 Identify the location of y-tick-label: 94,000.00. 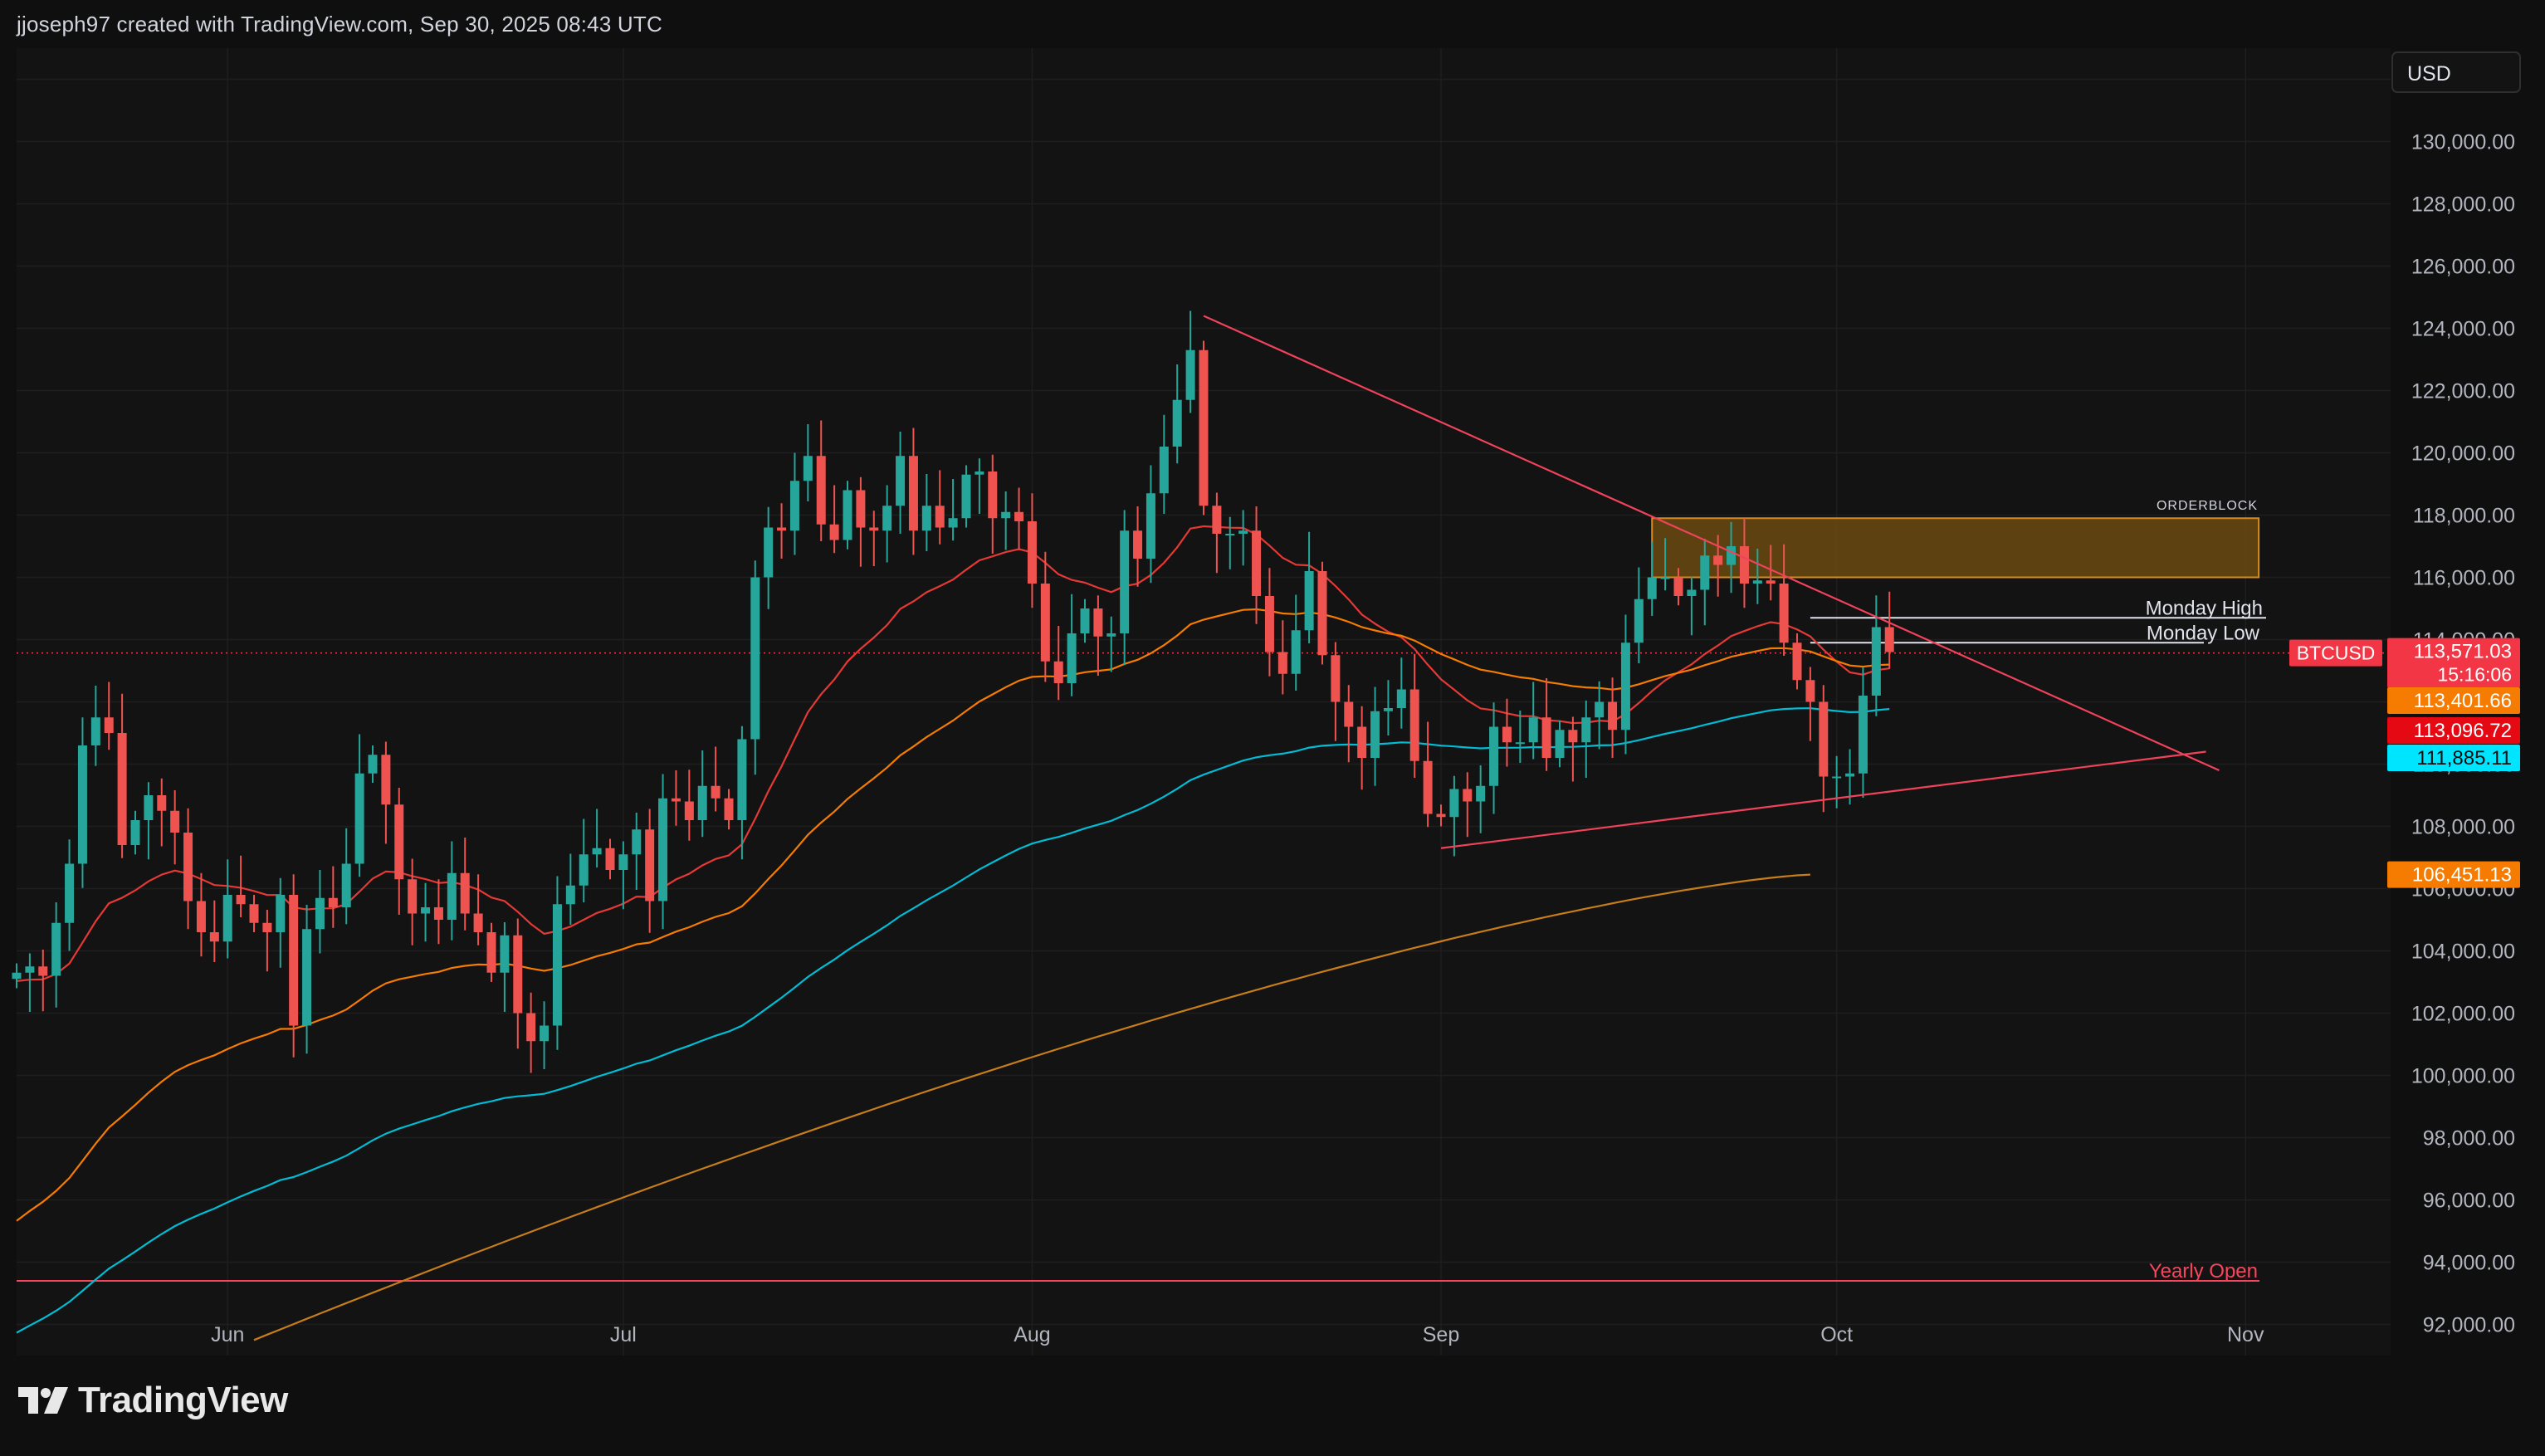
(2469, 1263).